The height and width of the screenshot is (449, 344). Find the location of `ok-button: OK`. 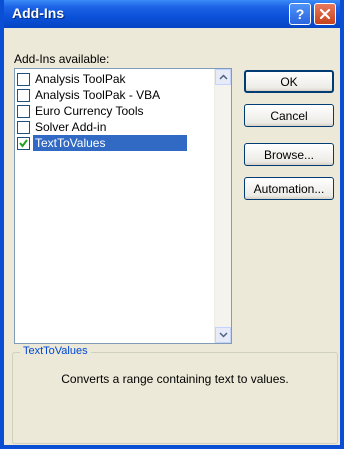

ok-button: OK is located at coordinates (289, 81).